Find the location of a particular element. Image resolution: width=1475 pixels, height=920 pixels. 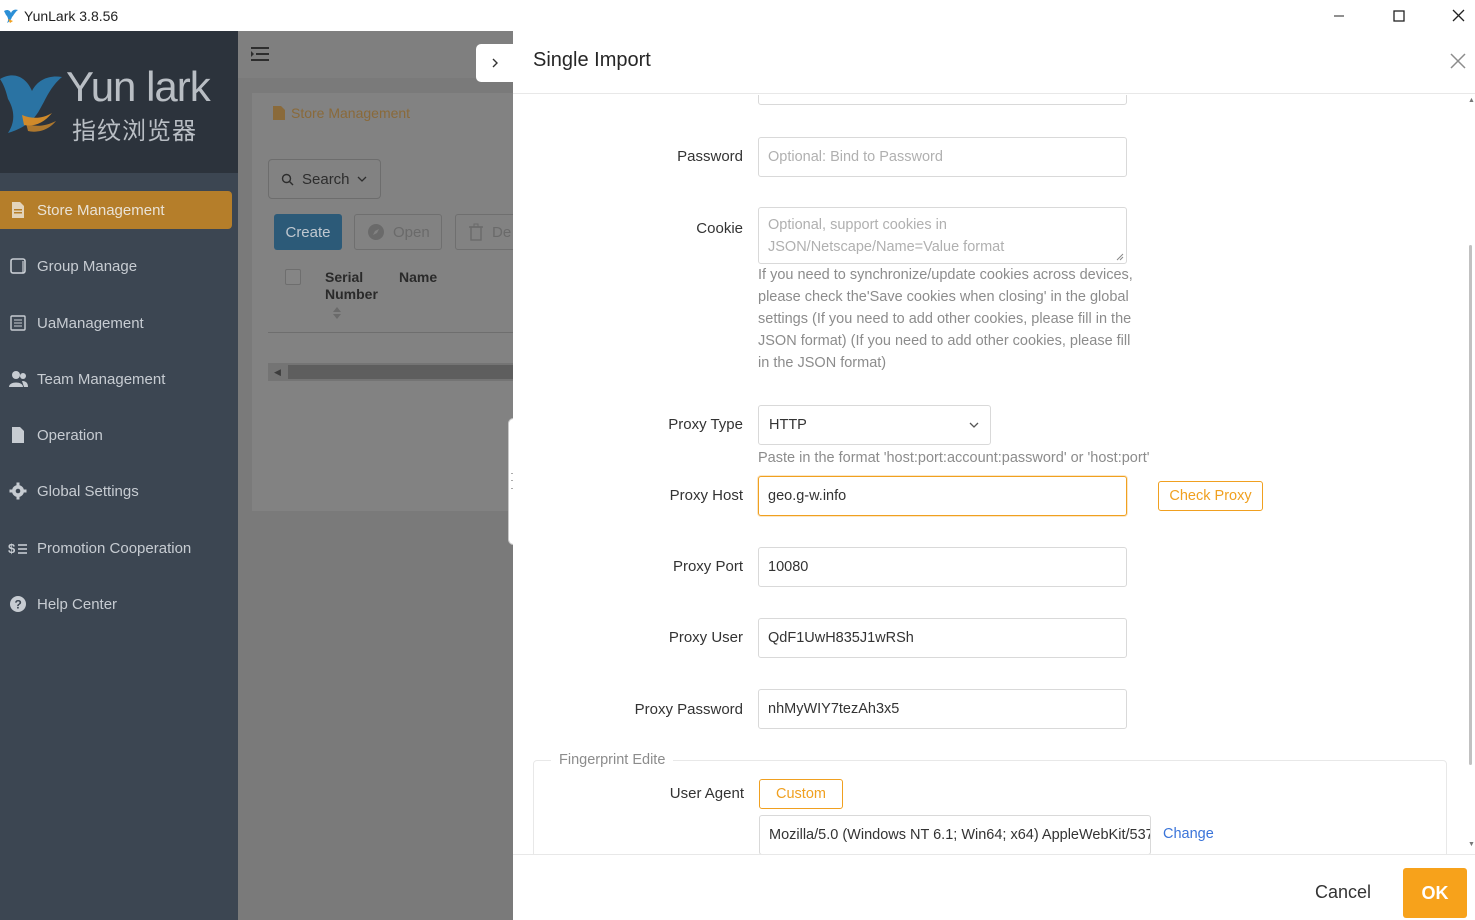

proxy-user-label: Proxy User is located at coordinates (705, 637).